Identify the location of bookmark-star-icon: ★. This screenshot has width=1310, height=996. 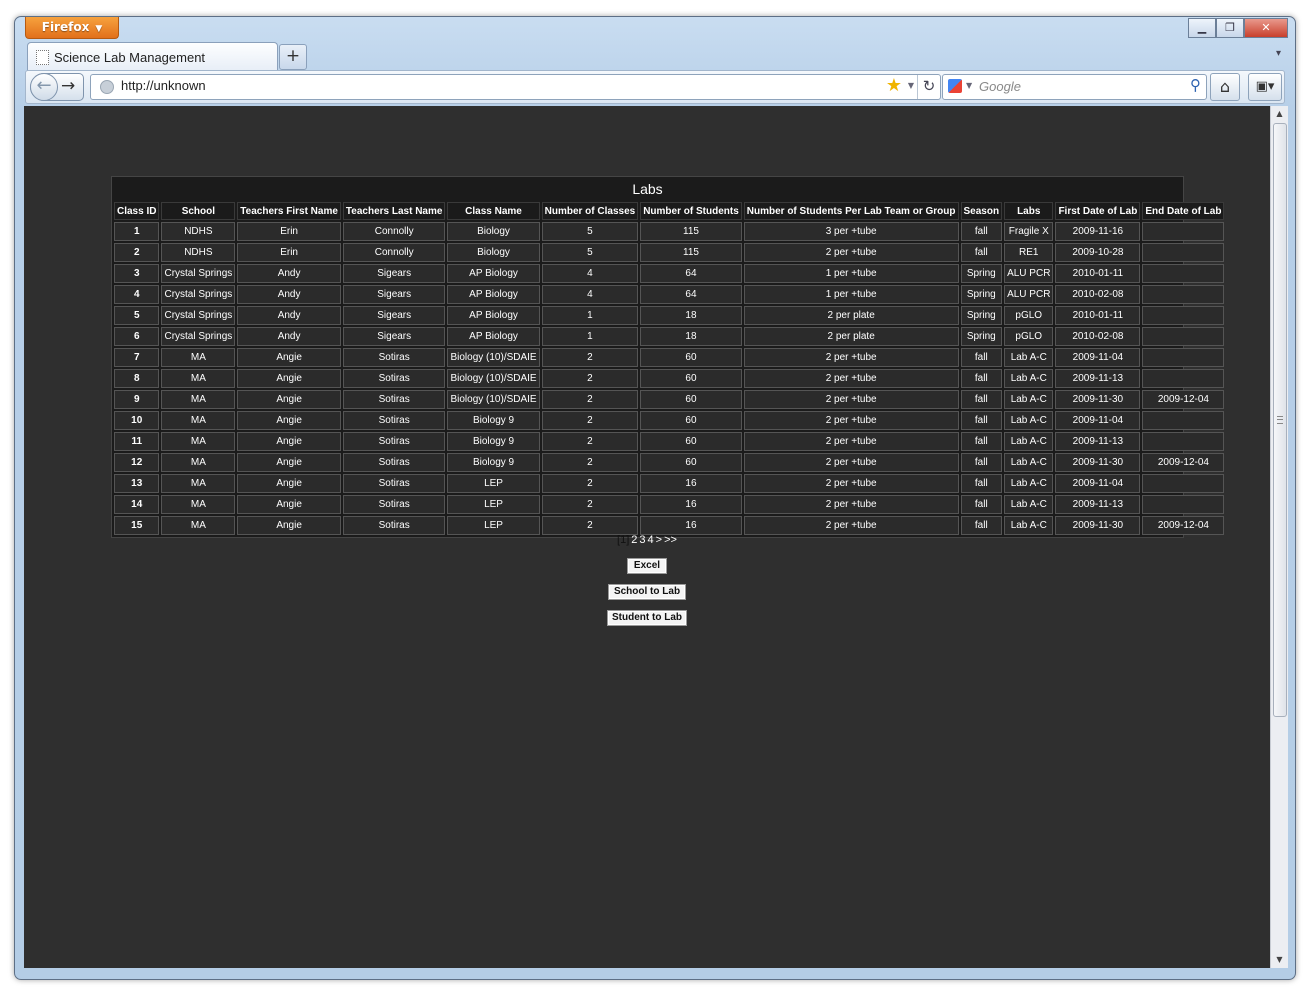
(894, 85).